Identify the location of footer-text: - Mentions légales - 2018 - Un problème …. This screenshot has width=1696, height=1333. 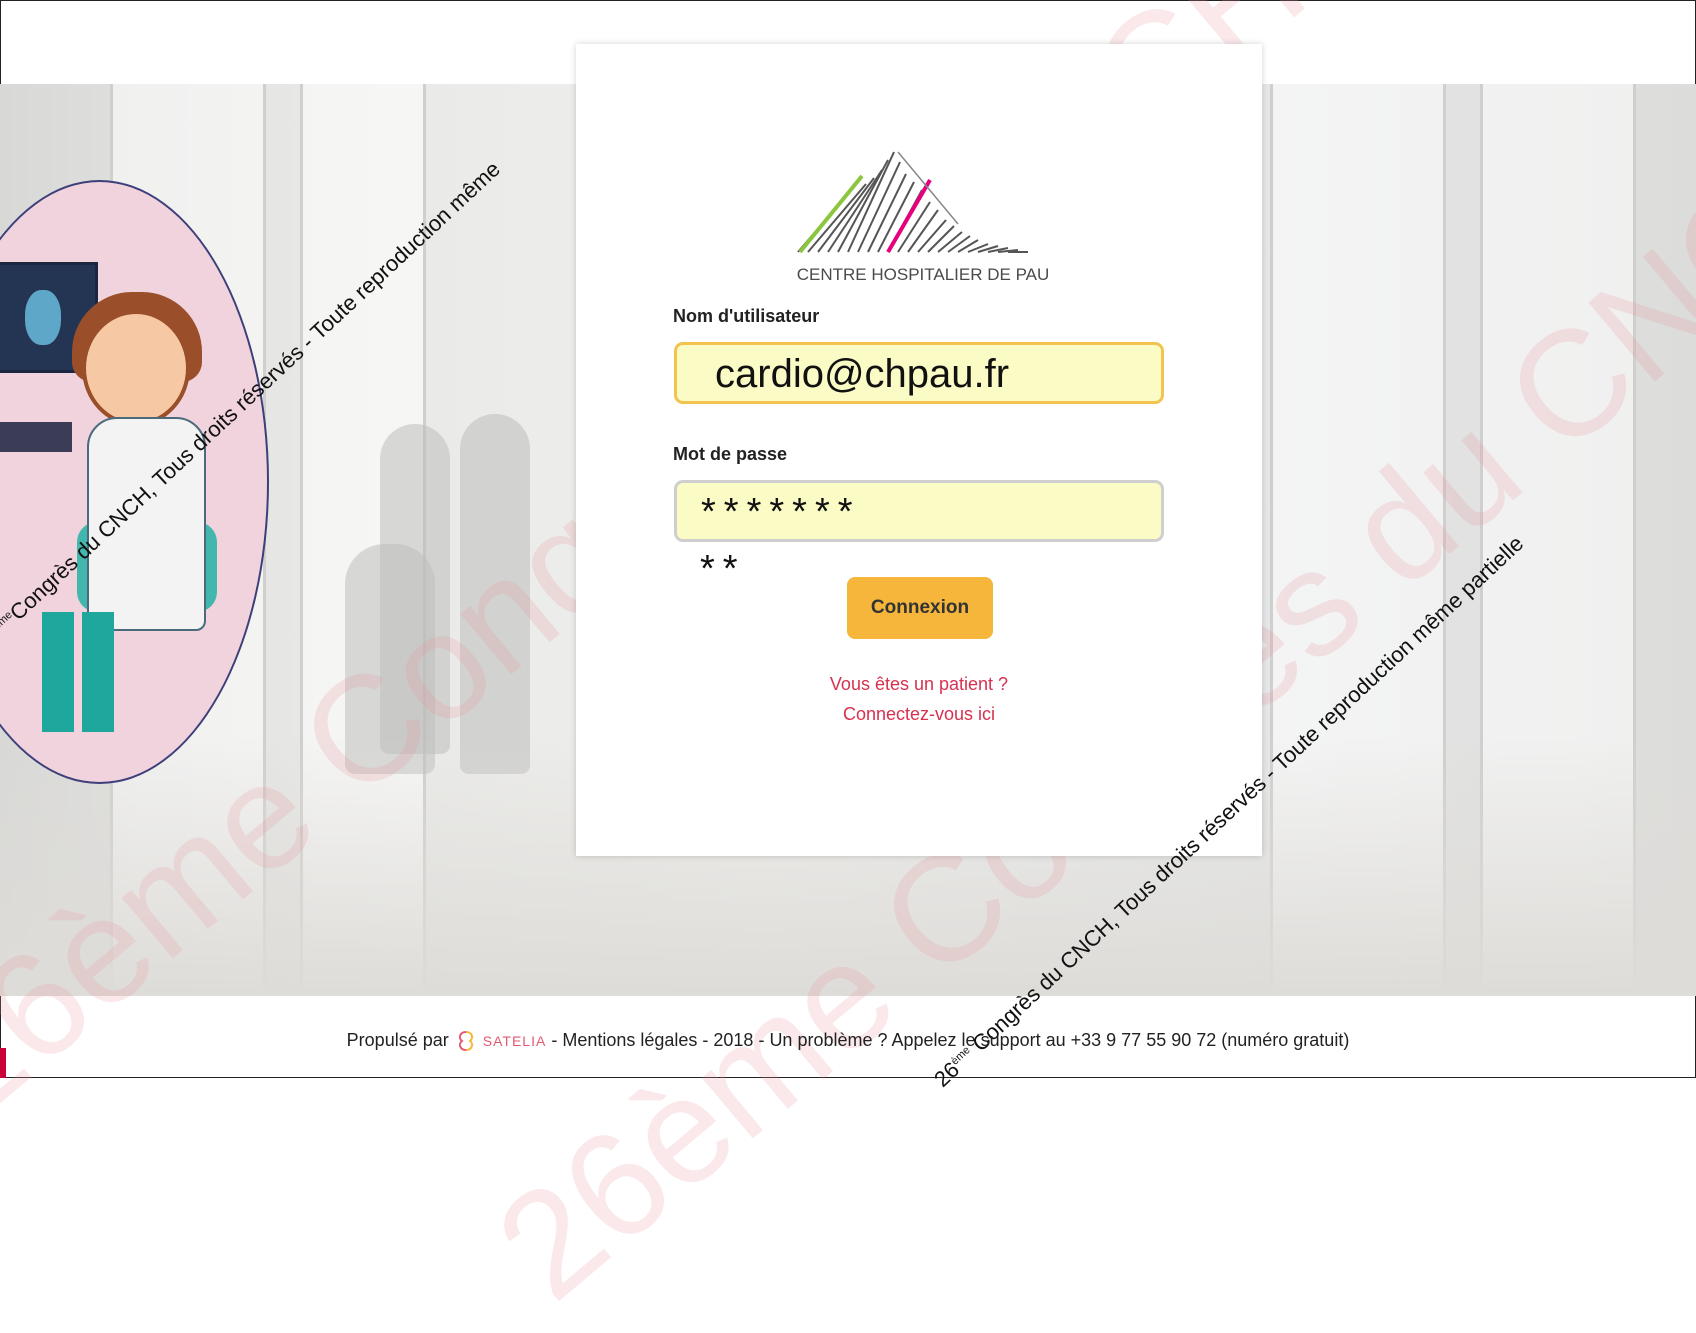
(950, 1040).